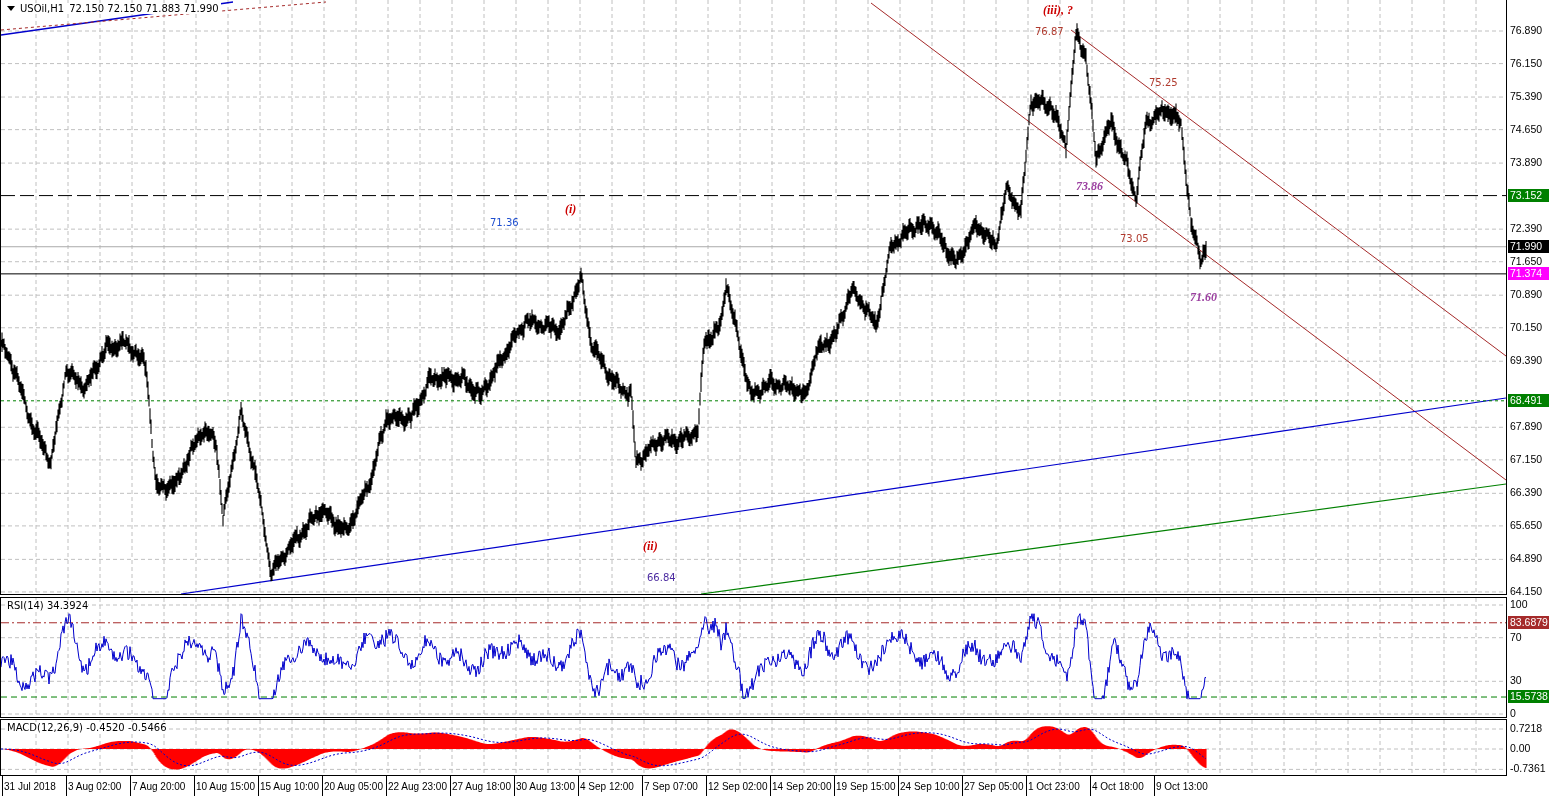  Describe the element at coordinates (1516, 637) in the screenshot. I see `rsi-tick-label: 70` at that location.